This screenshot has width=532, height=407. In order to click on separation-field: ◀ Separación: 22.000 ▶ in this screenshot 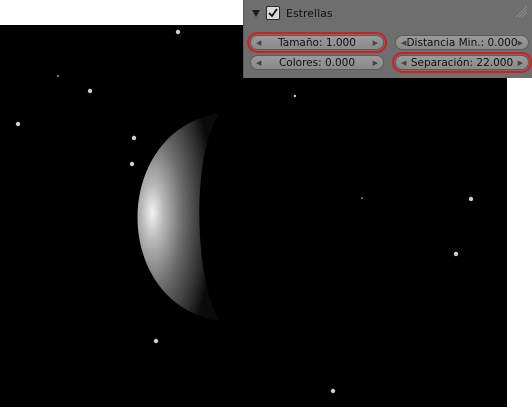, I will do `click(462, 62)`.